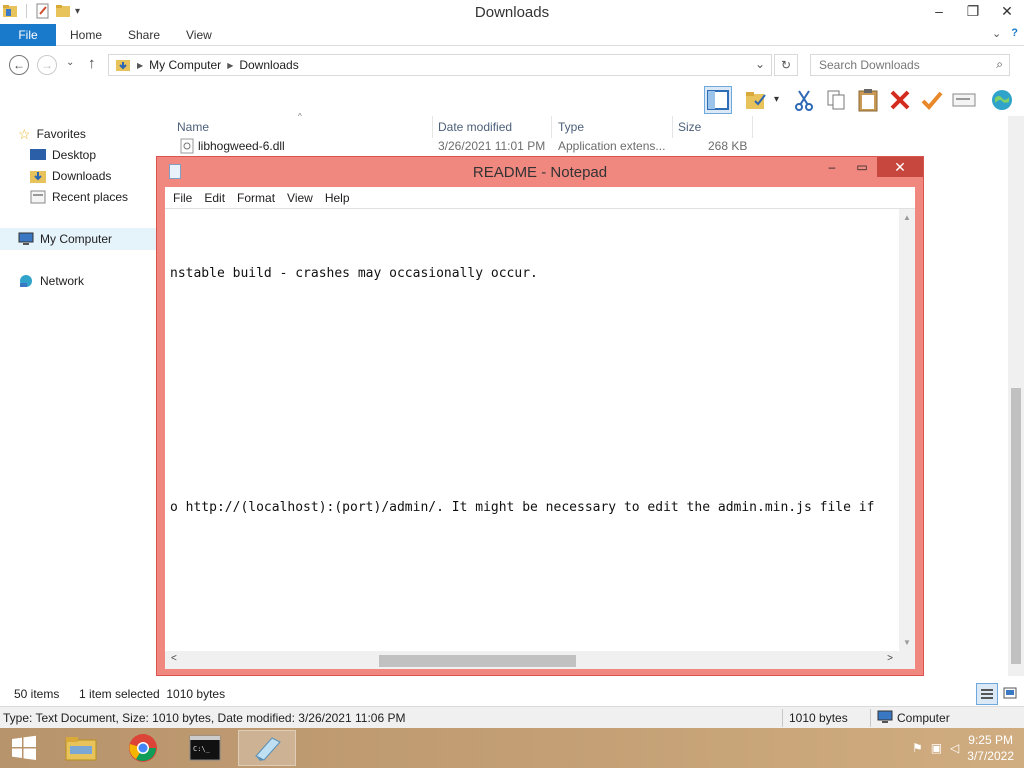 The width and height of the screenshot is (1024, 768). What do you see at coordinates (47, 65) in the screenshot?
I see `forward-button: →` at bounding box center [47, 65].